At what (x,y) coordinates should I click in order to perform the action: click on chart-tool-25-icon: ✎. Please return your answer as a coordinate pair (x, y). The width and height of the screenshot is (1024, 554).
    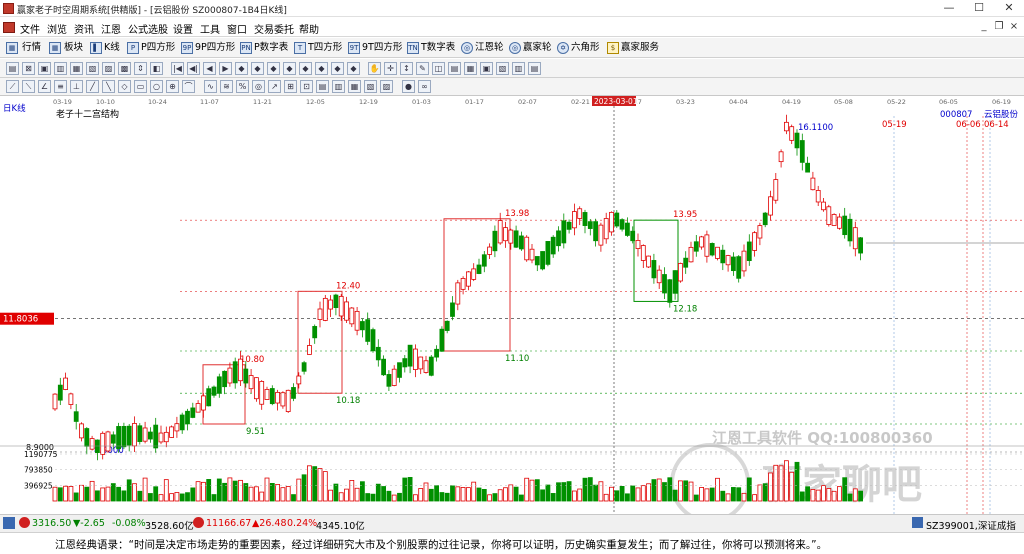
    Looking at the image, I should click on (422, 68).